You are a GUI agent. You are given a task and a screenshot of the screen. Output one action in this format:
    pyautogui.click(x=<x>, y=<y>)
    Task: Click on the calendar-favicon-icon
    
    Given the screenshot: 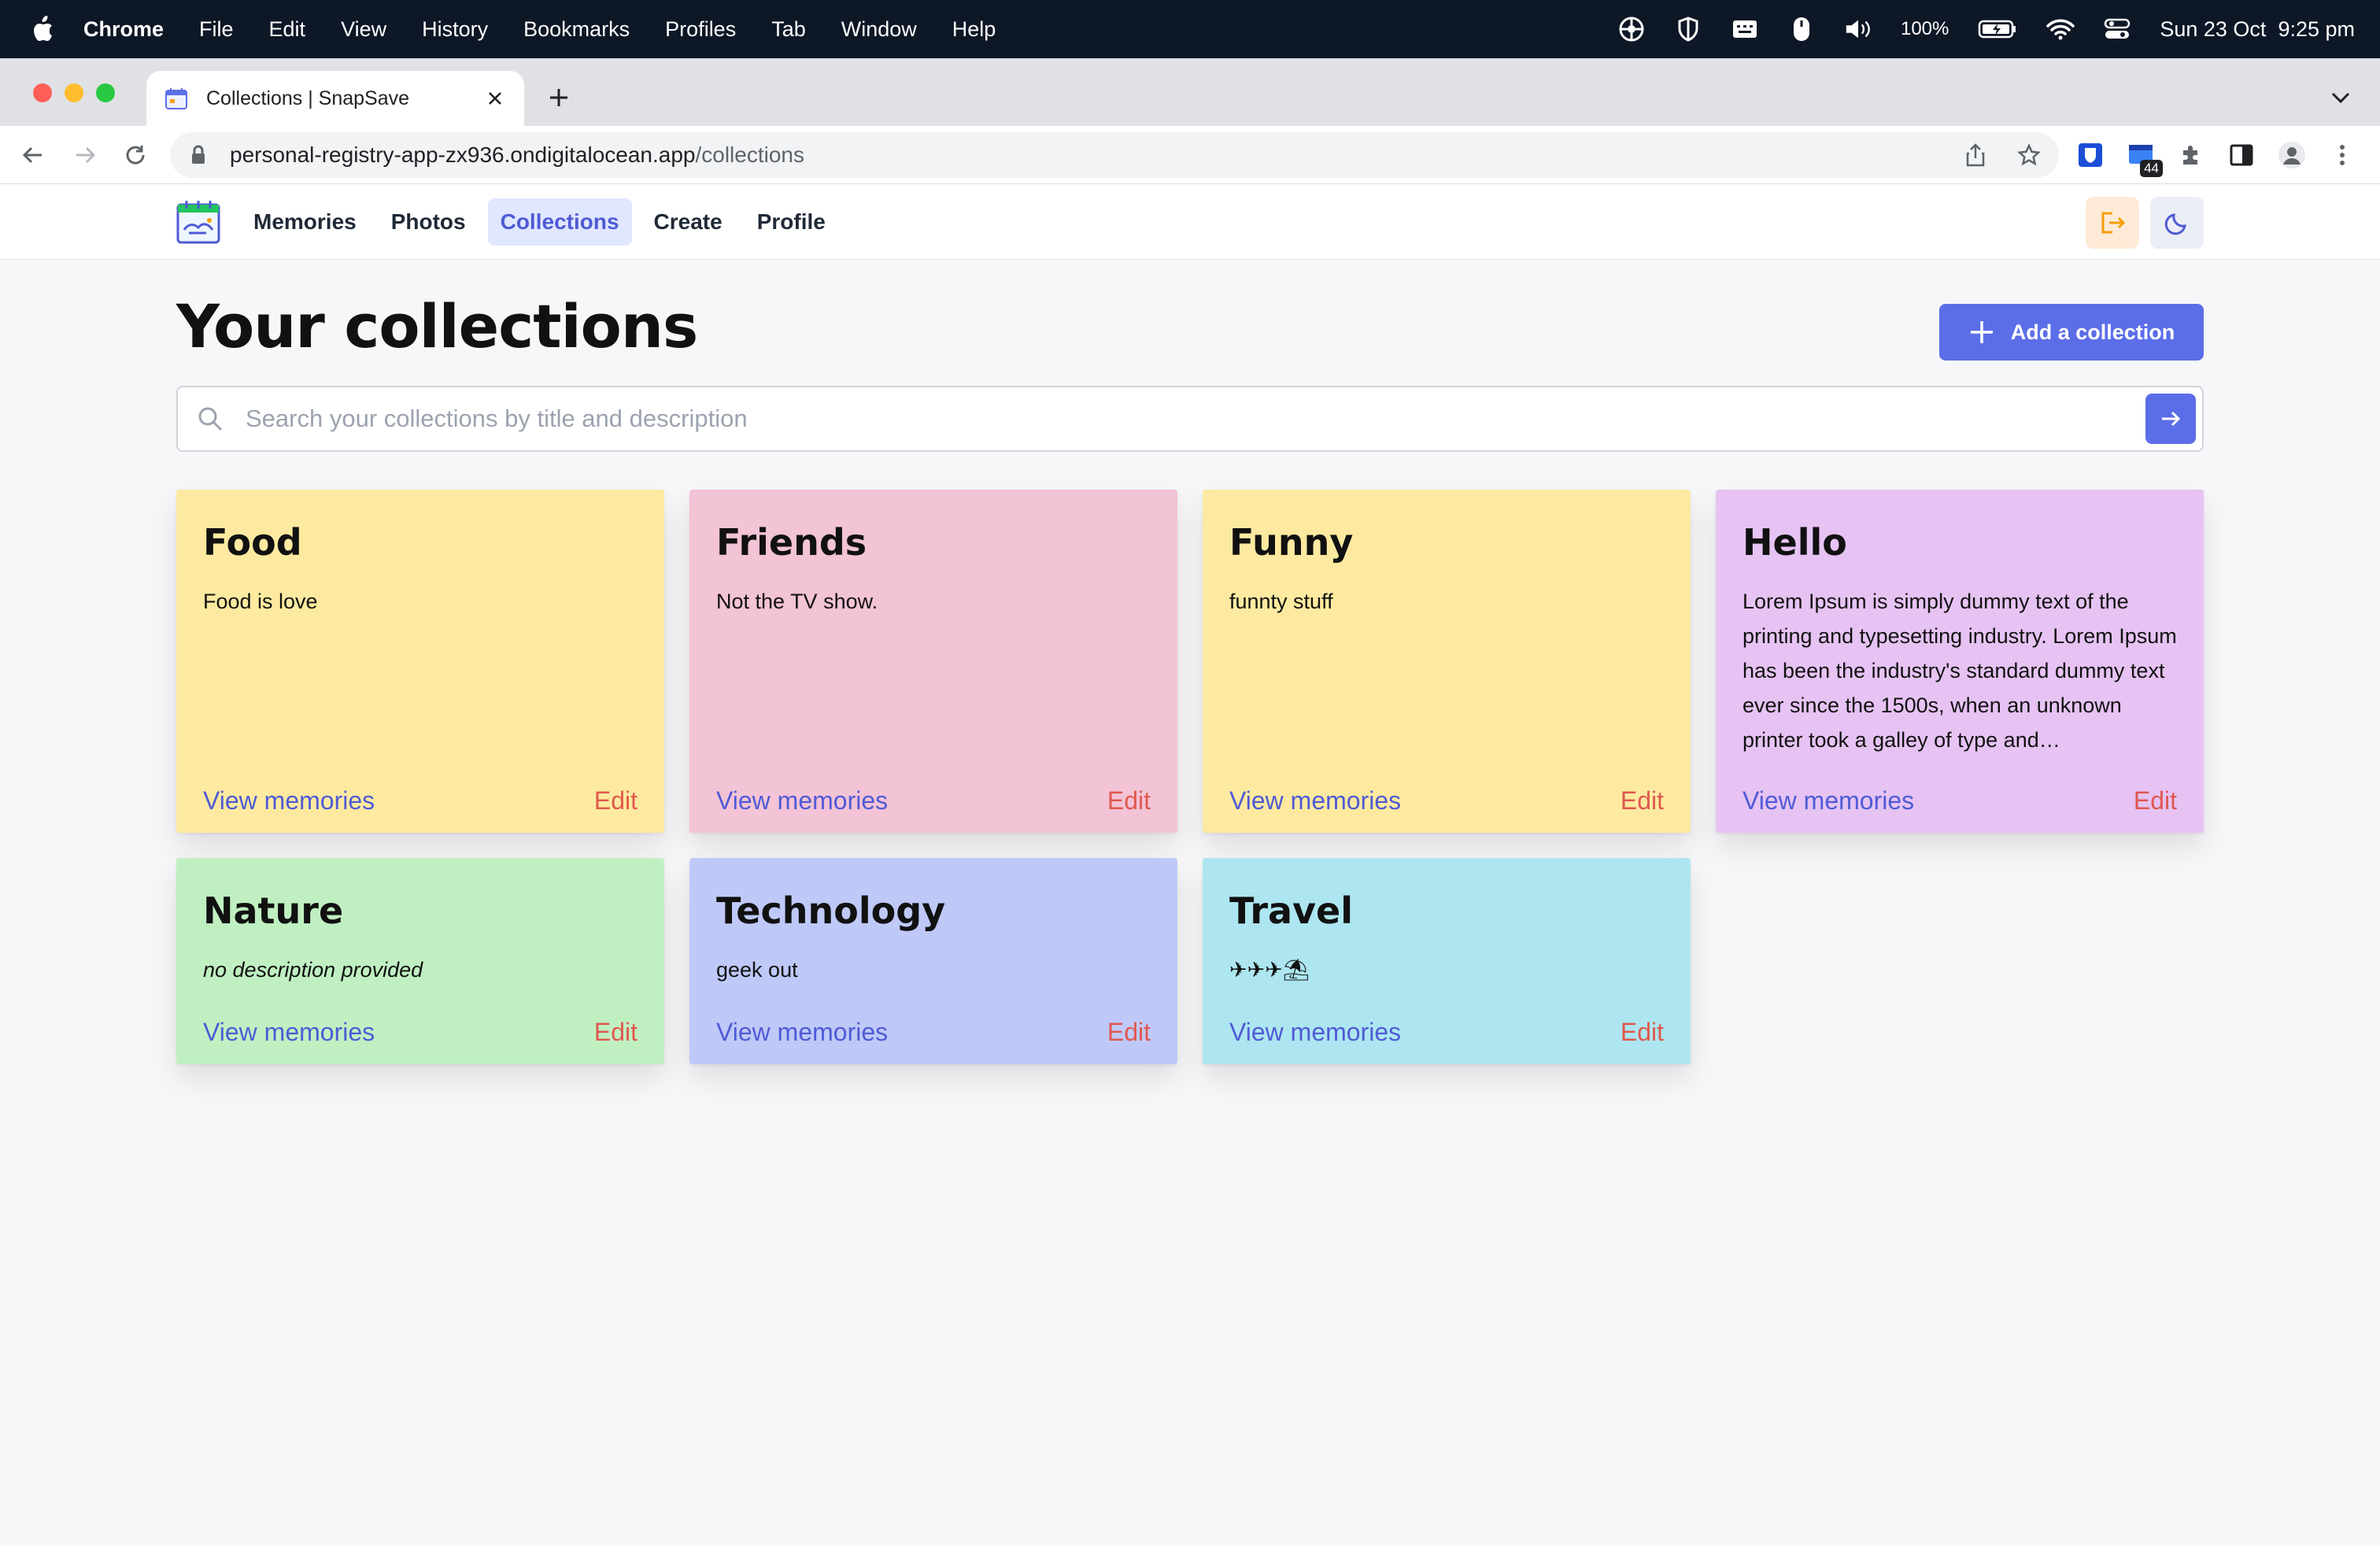 What is the action you would take?
    pyautogui.click(x=176, y=98)
    